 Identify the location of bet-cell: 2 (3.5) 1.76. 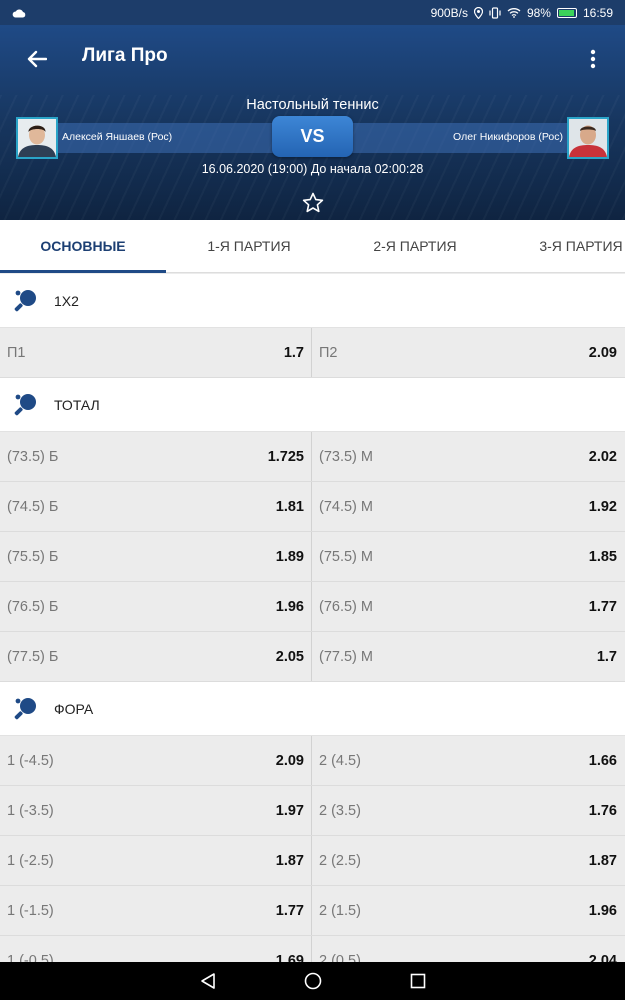
(468, 810).